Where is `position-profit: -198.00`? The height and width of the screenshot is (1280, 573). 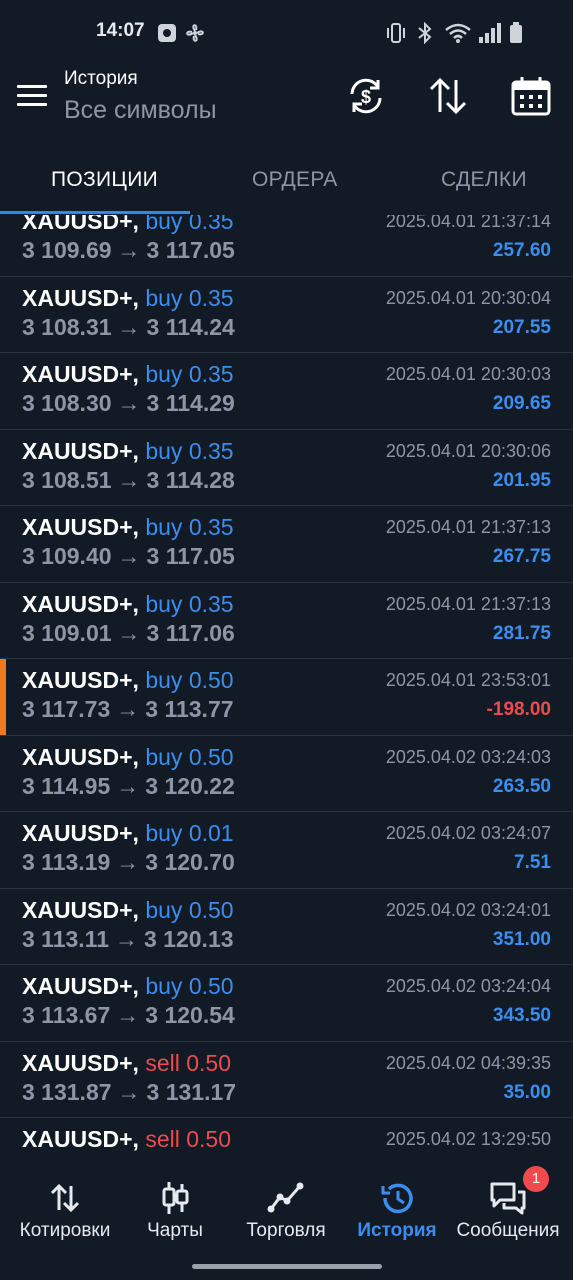
position-profit: -198.00 is located at coordinates (518, 709).